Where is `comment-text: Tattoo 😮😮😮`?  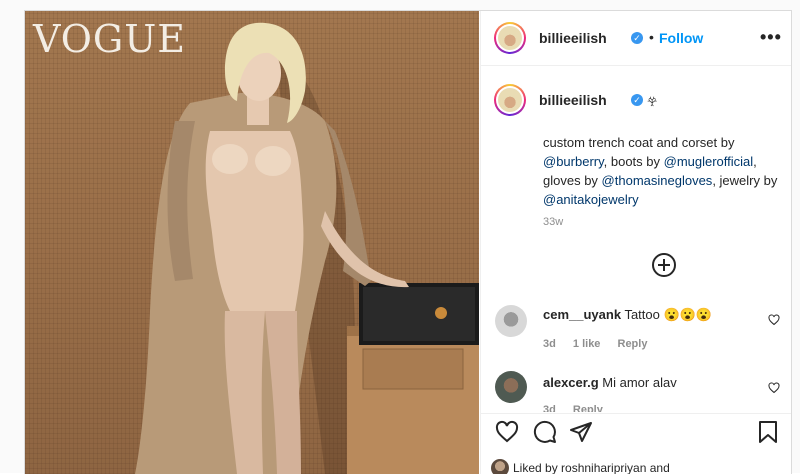 comment-text: Tattoo 😮😮😮 is located at coordinates (668, 314).